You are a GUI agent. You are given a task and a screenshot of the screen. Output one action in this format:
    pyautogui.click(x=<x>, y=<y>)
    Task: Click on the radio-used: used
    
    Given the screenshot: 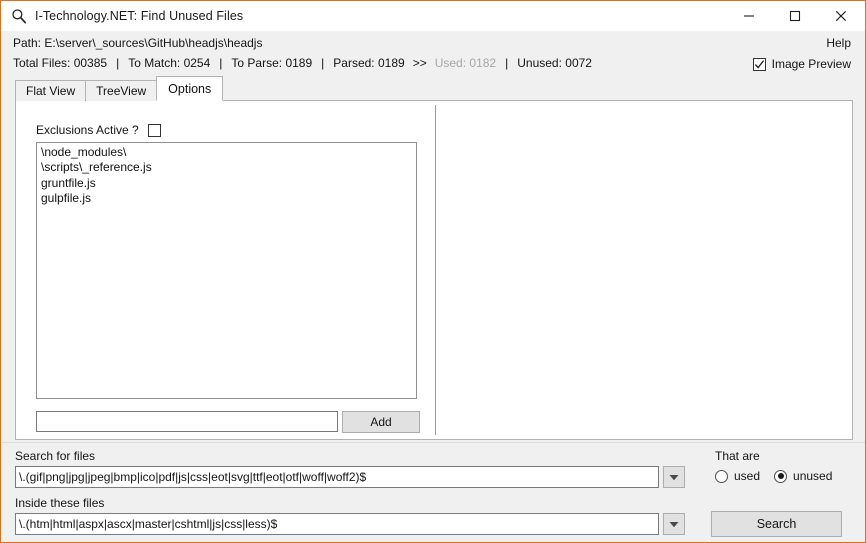 What is the action you would take?
    pyautogui.click(x=737, y=476)
    